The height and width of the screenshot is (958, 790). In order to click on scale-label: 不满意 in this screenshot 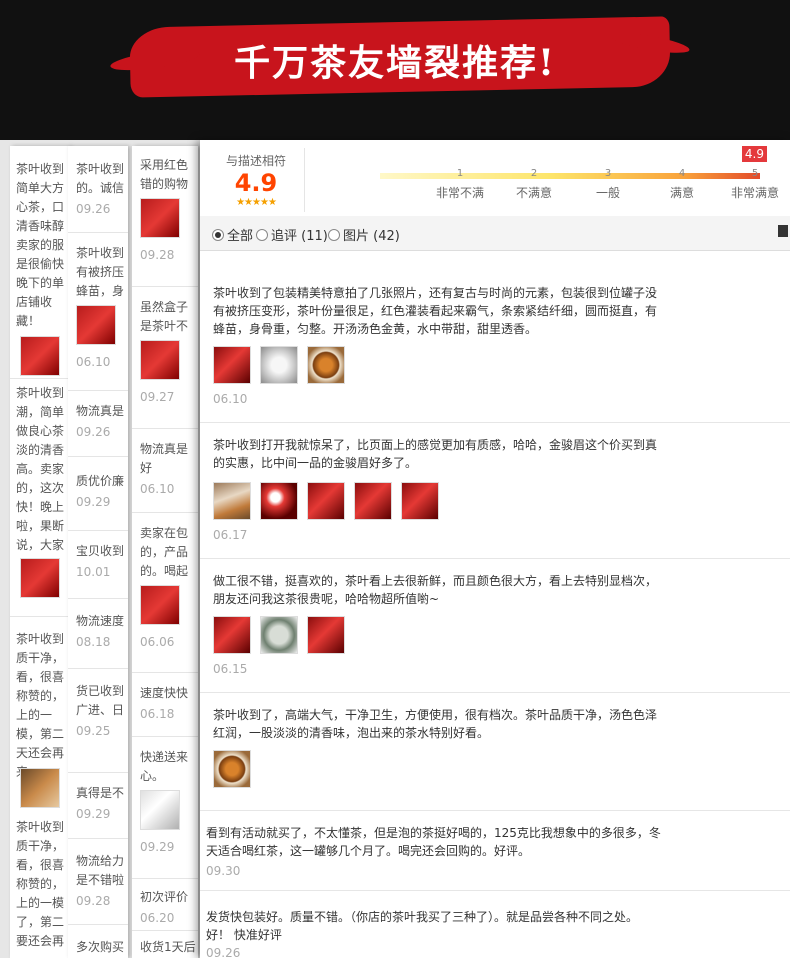, I will do `click(533, 193)`.